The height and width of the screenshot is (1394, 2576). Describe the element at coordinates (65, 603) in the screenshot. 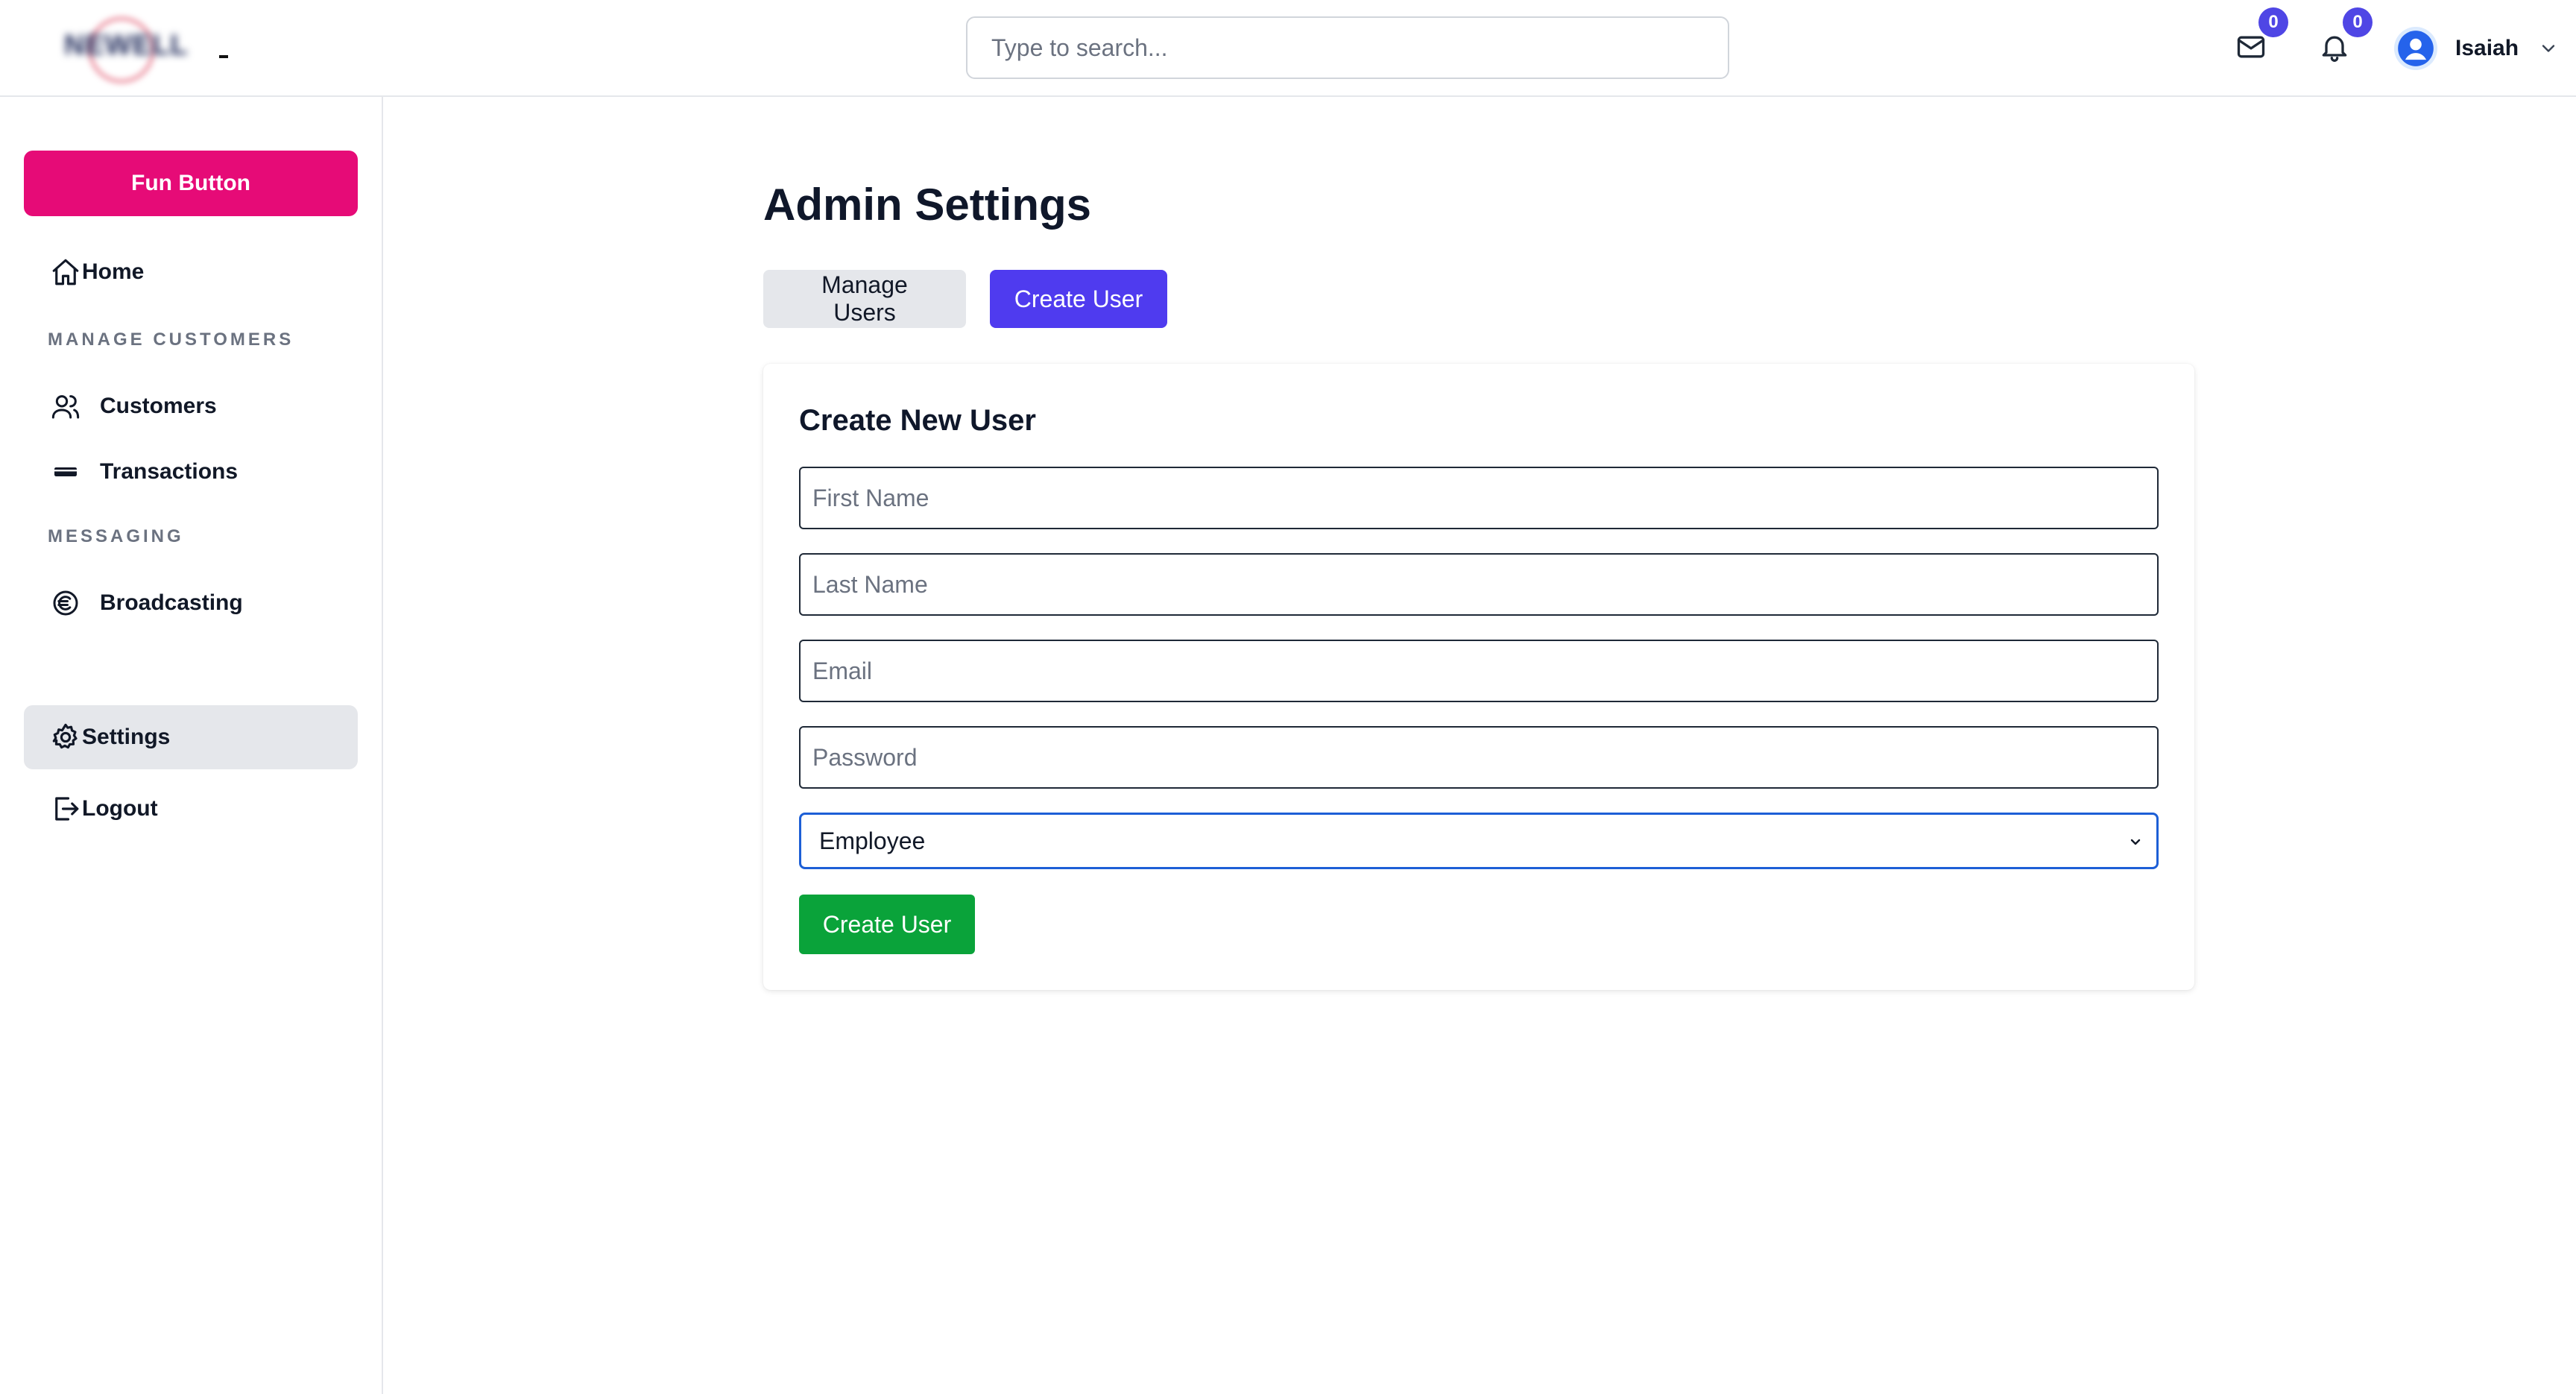

I see `broadcast-icon` at that location.